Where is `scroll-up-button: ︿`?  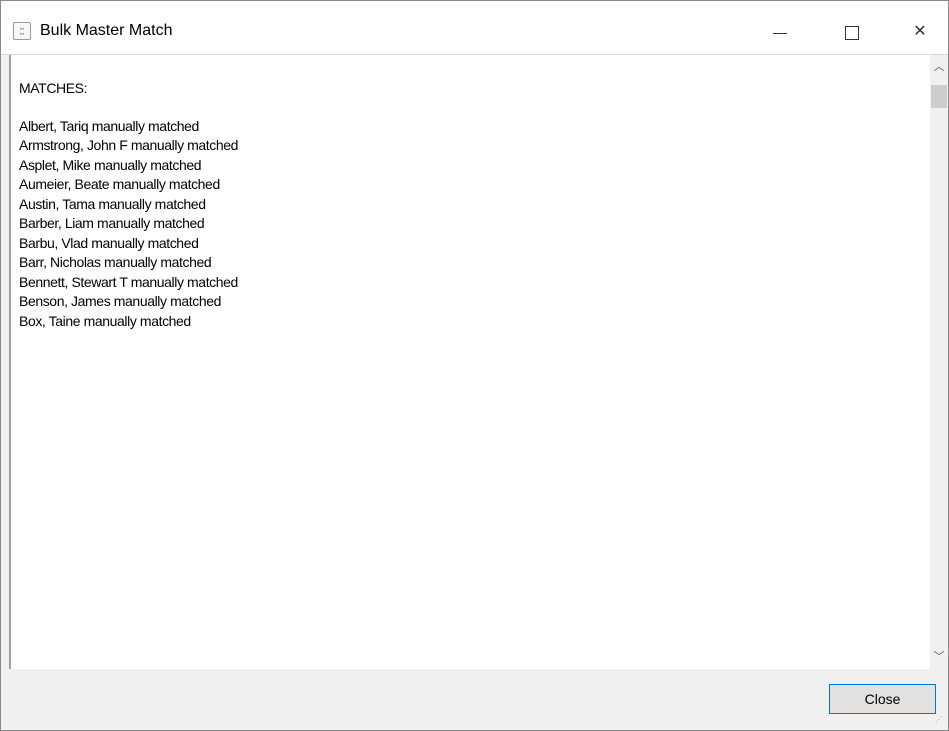 scroll-up-button: ︿ is located at coordinates (939, 67).